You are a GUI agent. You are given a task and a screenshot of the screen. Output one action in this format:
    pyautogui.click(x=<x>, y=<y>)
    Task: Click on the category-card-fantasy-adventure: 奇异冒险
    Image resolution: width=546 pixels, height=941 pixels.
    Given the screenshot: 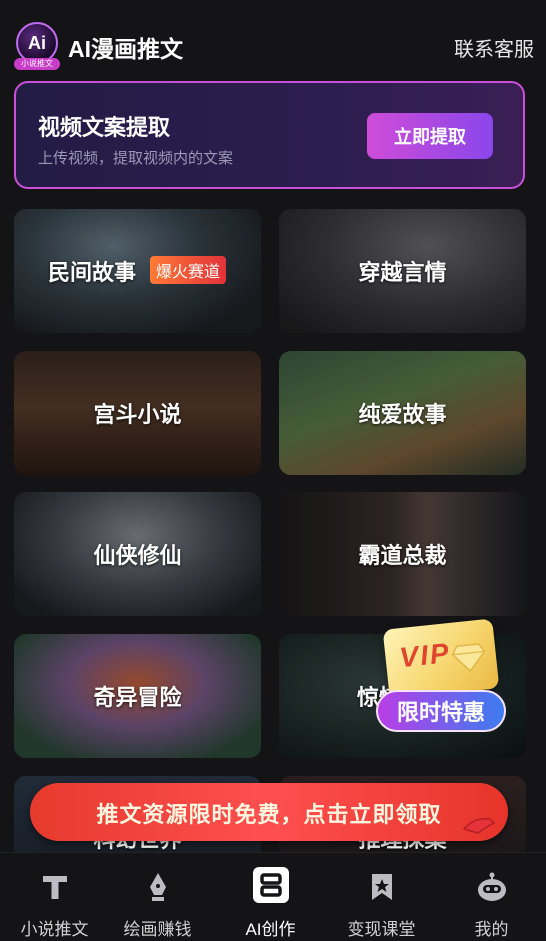 What is the action you would take?
    pyautogui.click(x=137, y=696)
    